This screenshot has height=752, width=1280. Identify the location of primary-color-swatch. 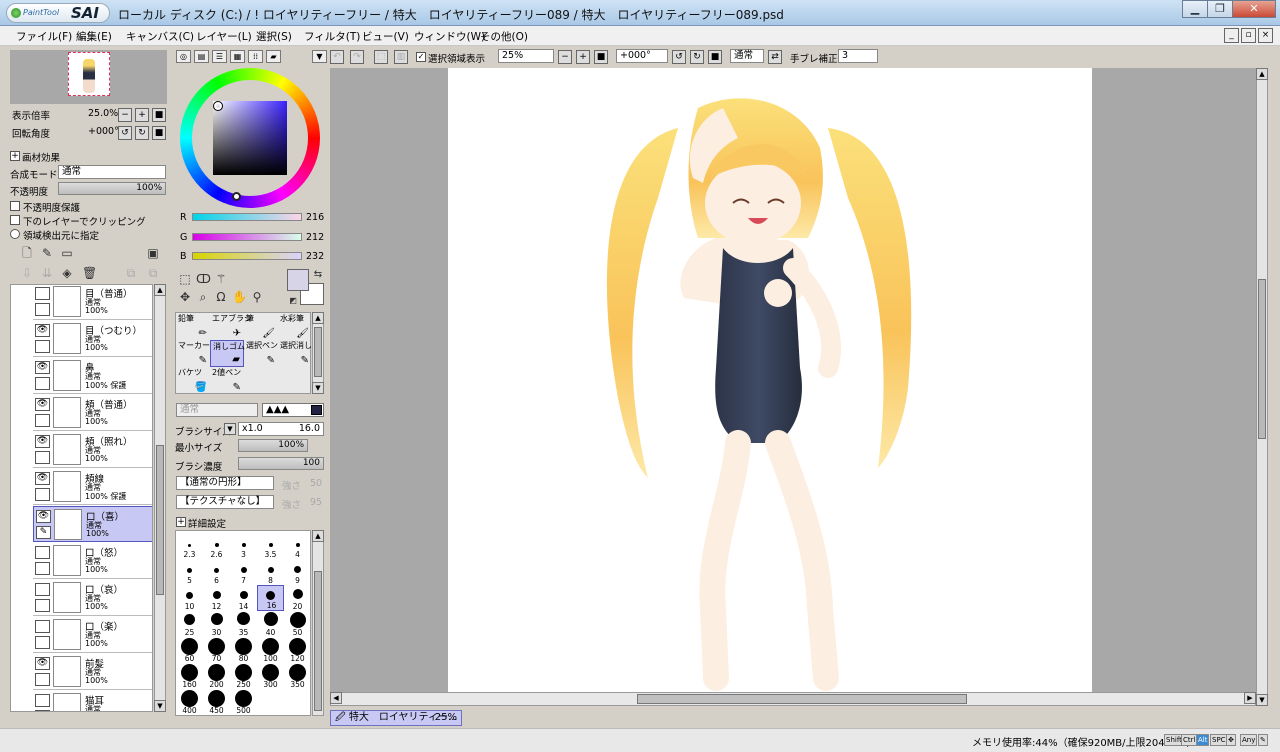
(298, 280).